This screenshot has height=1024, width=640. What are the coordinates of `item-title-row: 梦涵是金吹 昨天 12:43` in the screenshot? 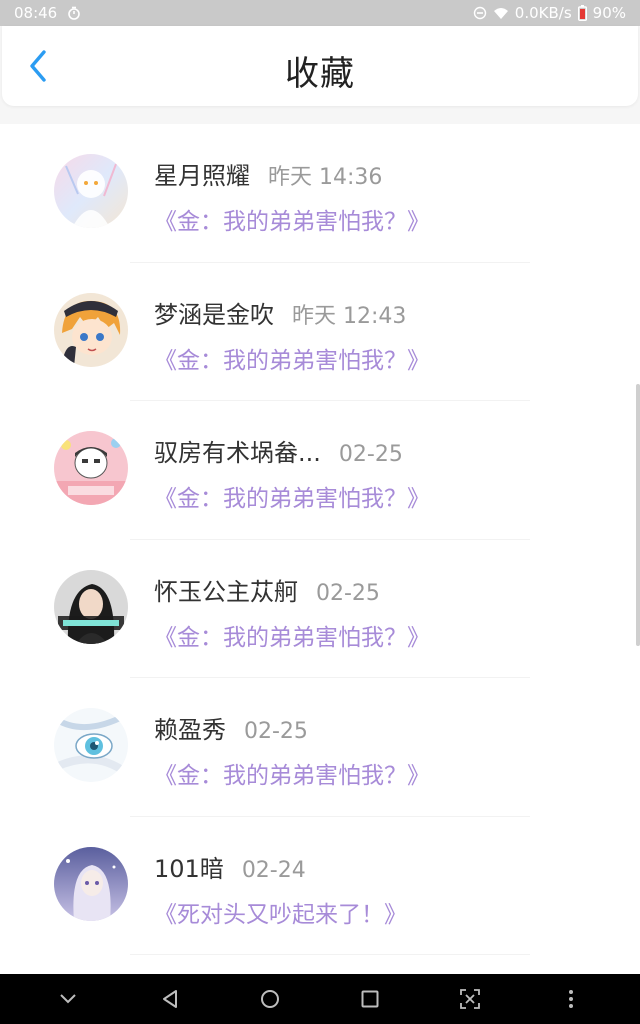 It's located at (280, 312).